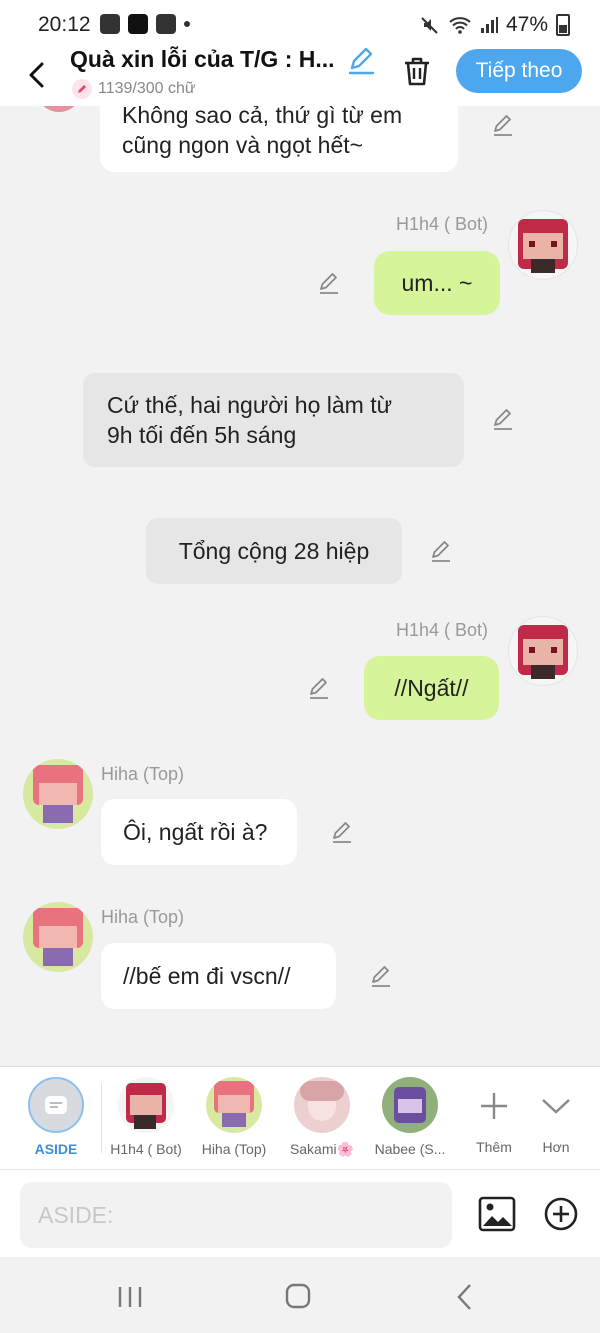  I want to click on character-name: Hiha (Top), so click(234, 1149).